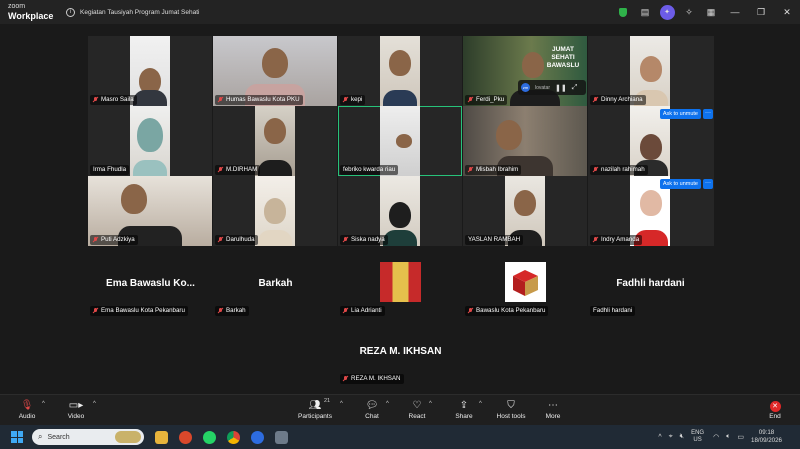 The height and width of the screenshot is (449, 800). What do you see at coordinates (511, 411) in the screenshot?
I see `host-tools-button: ⛉ Host tools` at bounding box center [511, 411].